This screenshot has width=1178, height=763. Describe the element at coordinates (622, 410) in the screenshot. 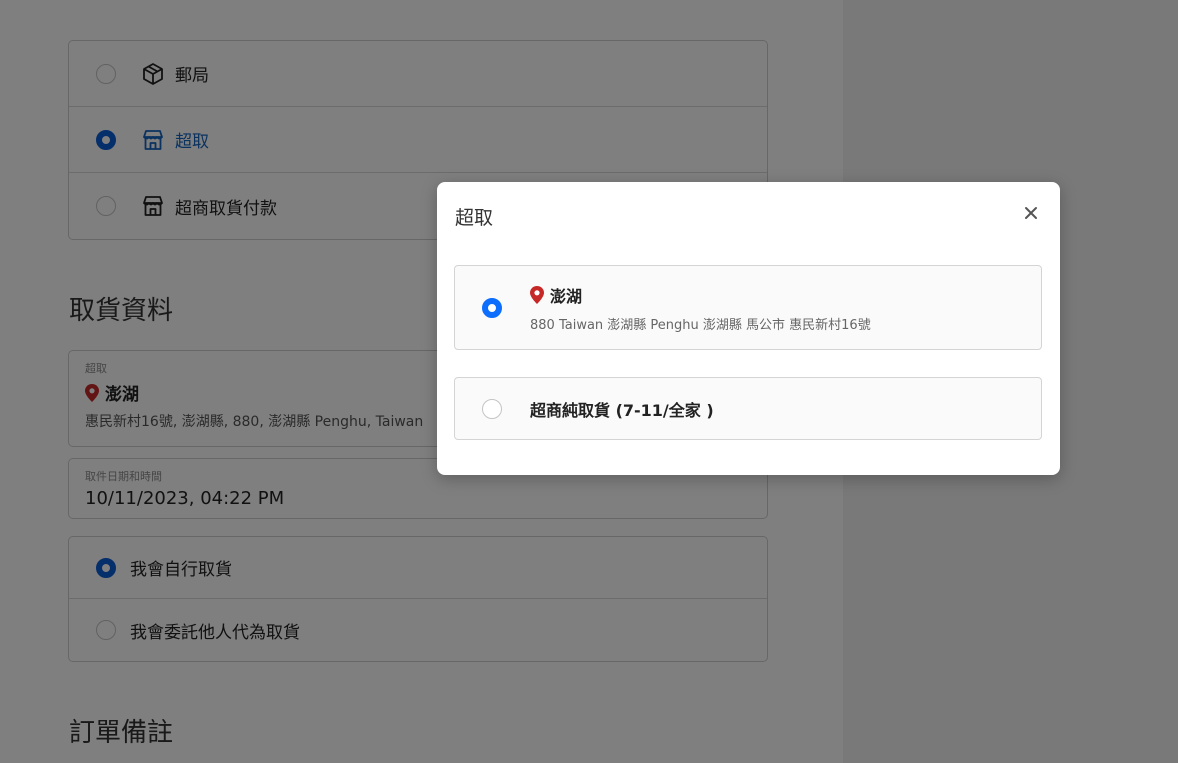

I see `modal-option-cvs-only-title: 超商純取貨 (7-11/全家 )` at that location.